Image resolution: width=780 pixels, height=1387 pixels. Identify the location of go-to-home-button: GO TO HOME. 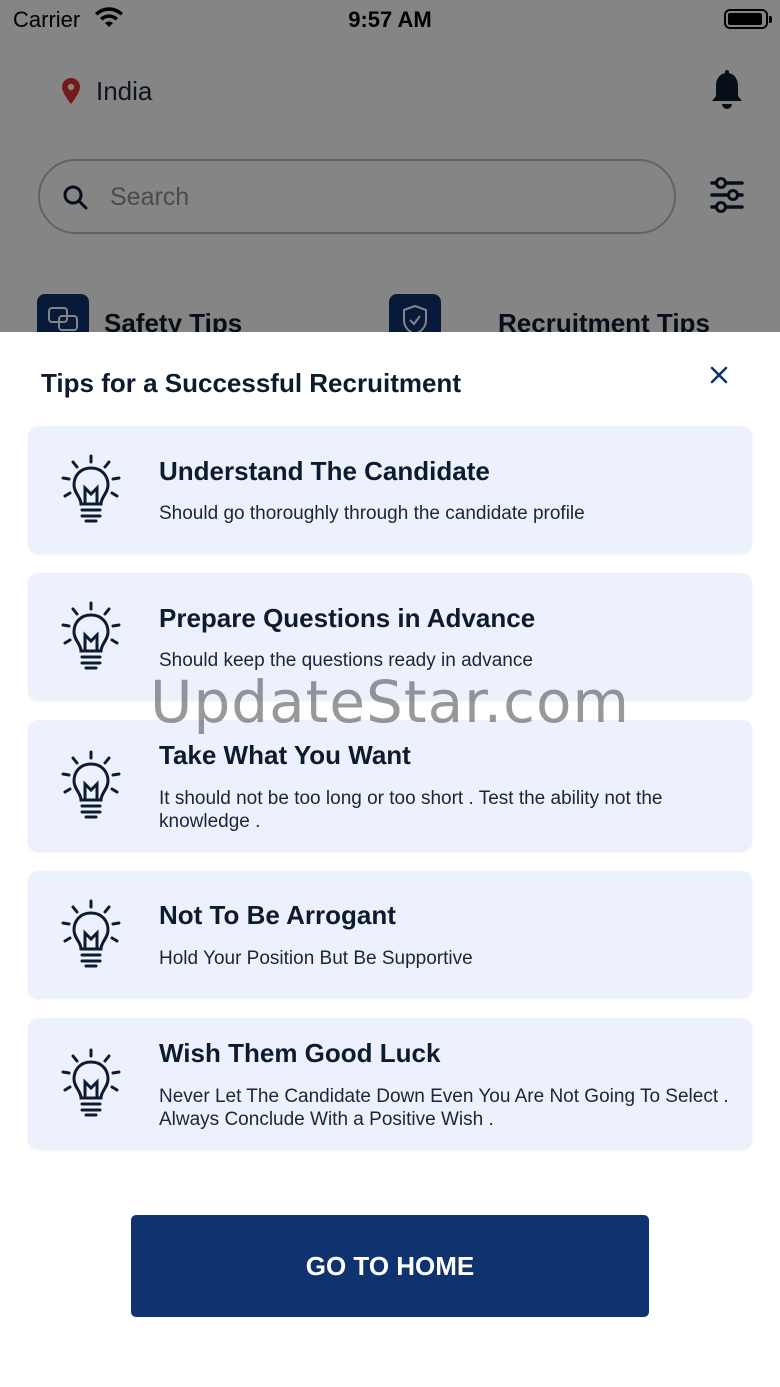
(390, 1266).